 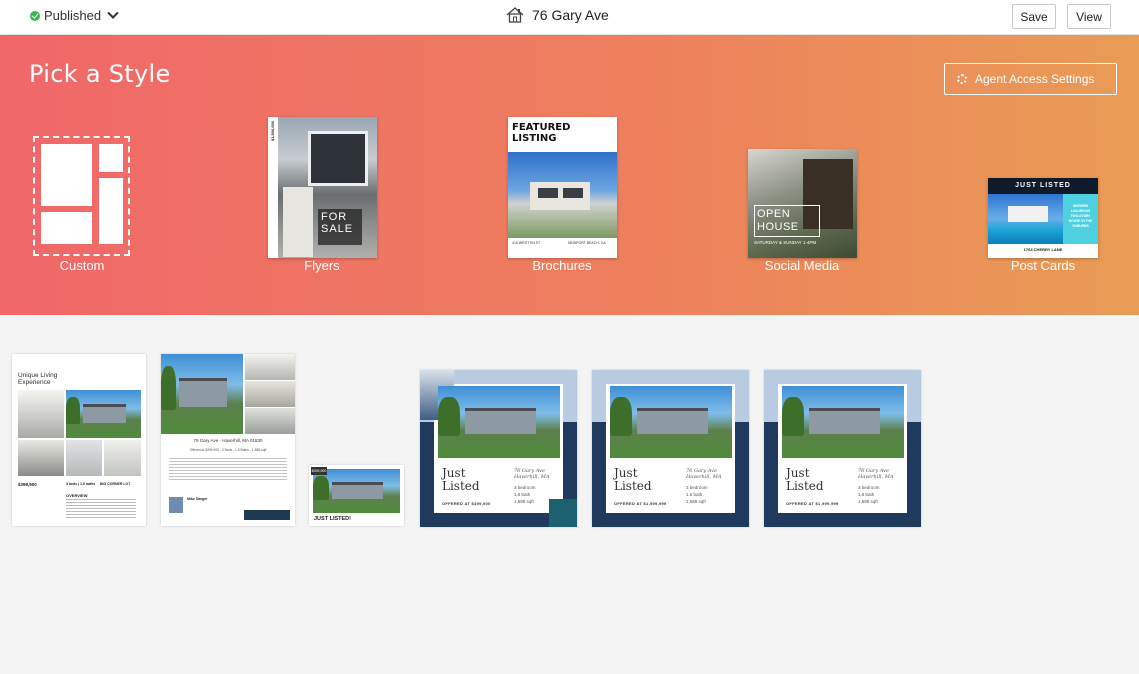 I want to click on sq2-line2: Listed, so click(x=633, y=486).